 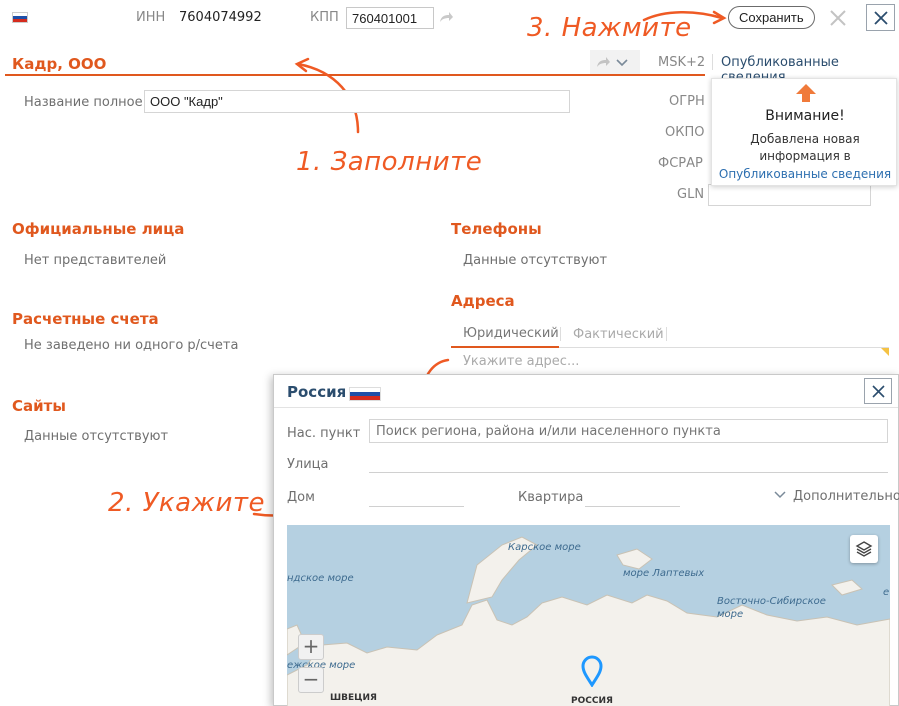 What do you see at coordinates (805, 156) in the screenshot?
I see `notice-line2: информация в` at bounding box center [805, 156].